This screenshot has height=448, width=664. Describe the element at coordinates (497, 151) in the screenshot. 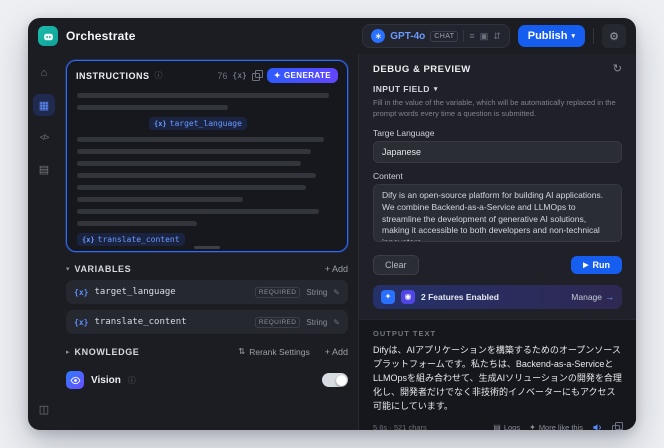

I see `target-language-input` at that location.